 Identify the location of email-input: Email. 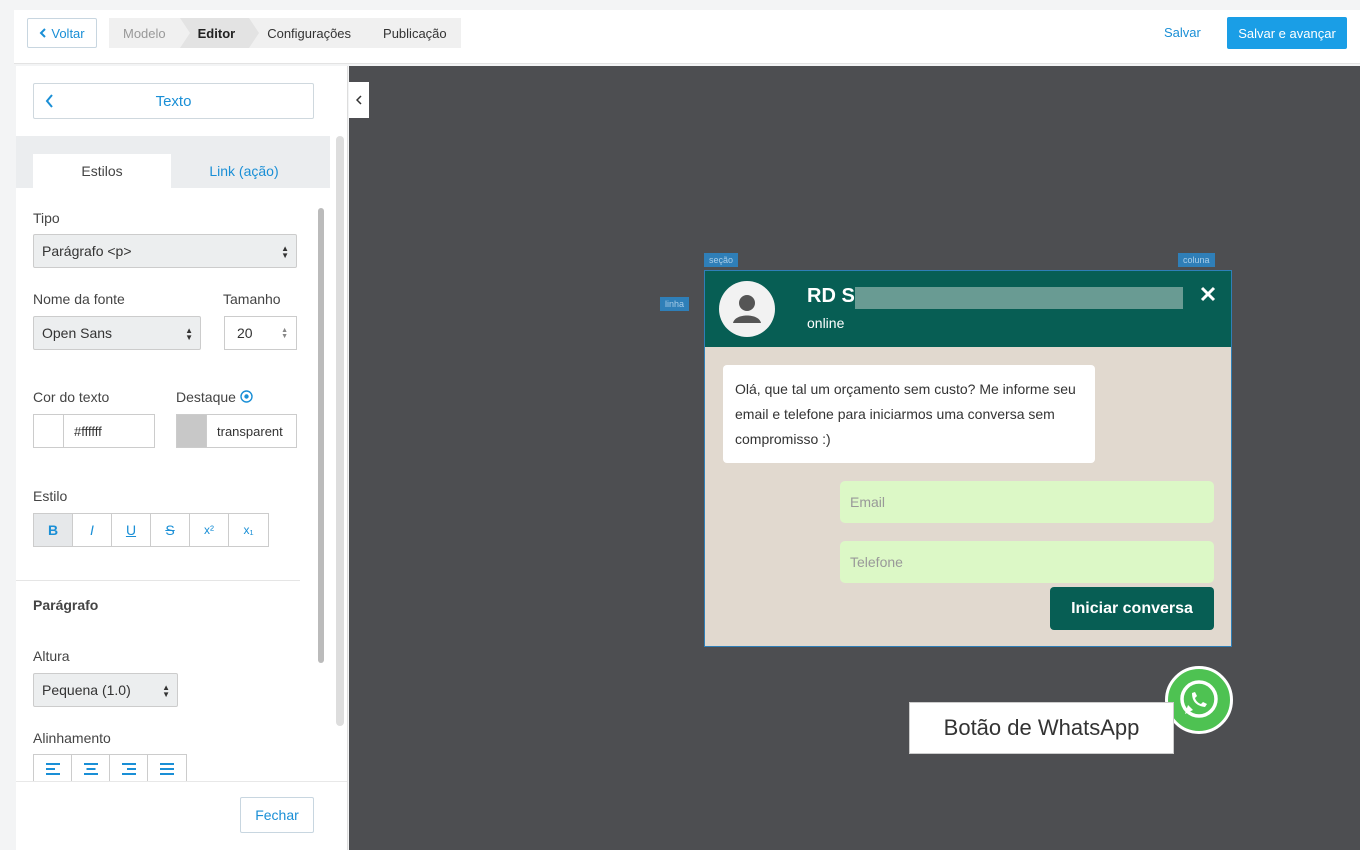
(1027, 502).